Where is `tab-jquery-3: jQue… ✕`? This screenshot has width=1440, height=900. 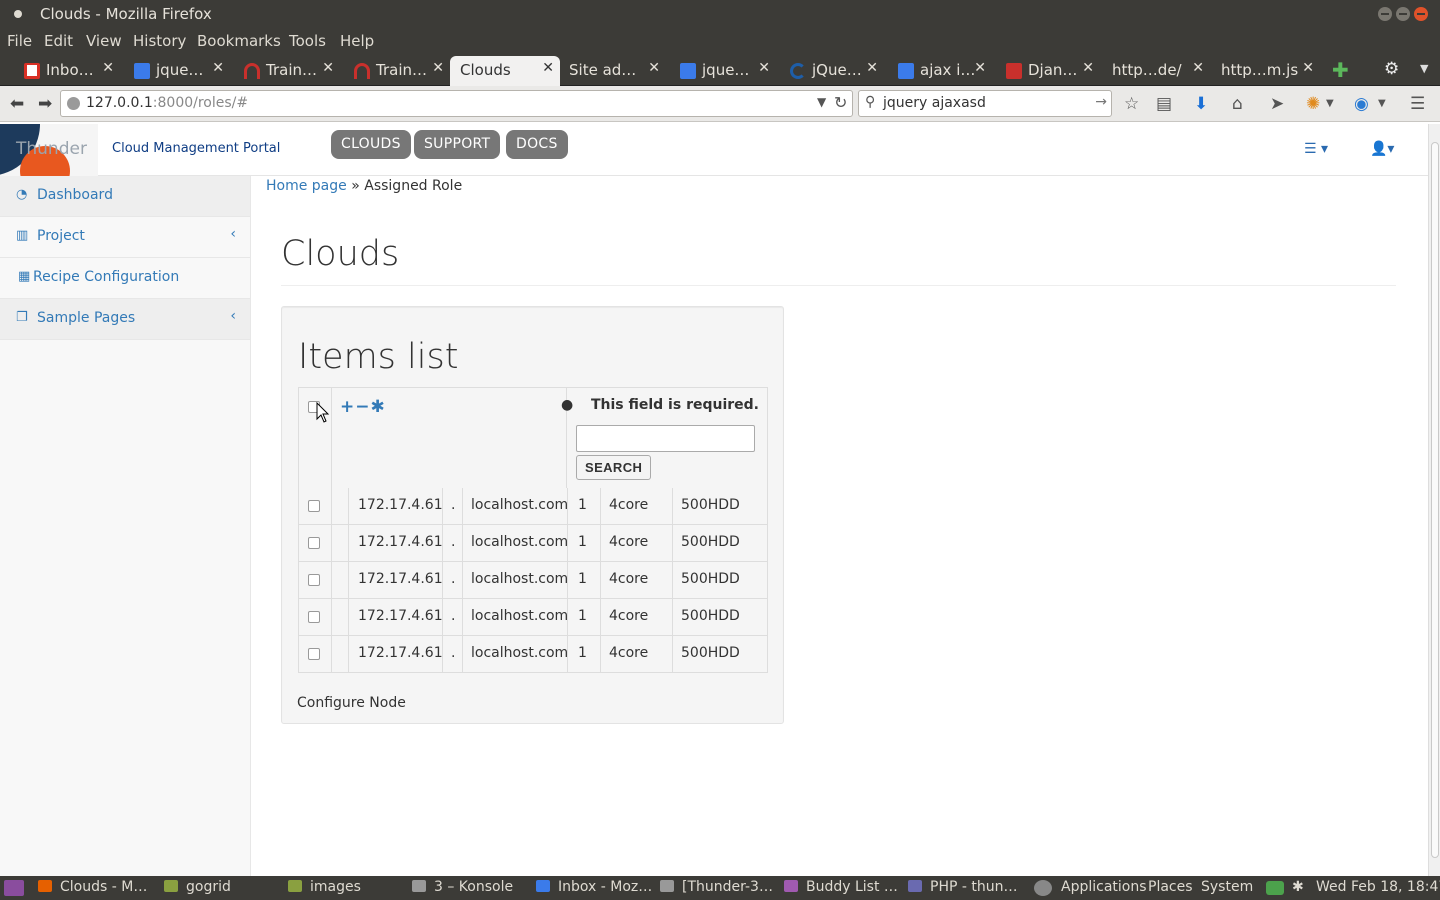 tab-jquery-3: jQue… ✕ is located at coordinates (830, 71).